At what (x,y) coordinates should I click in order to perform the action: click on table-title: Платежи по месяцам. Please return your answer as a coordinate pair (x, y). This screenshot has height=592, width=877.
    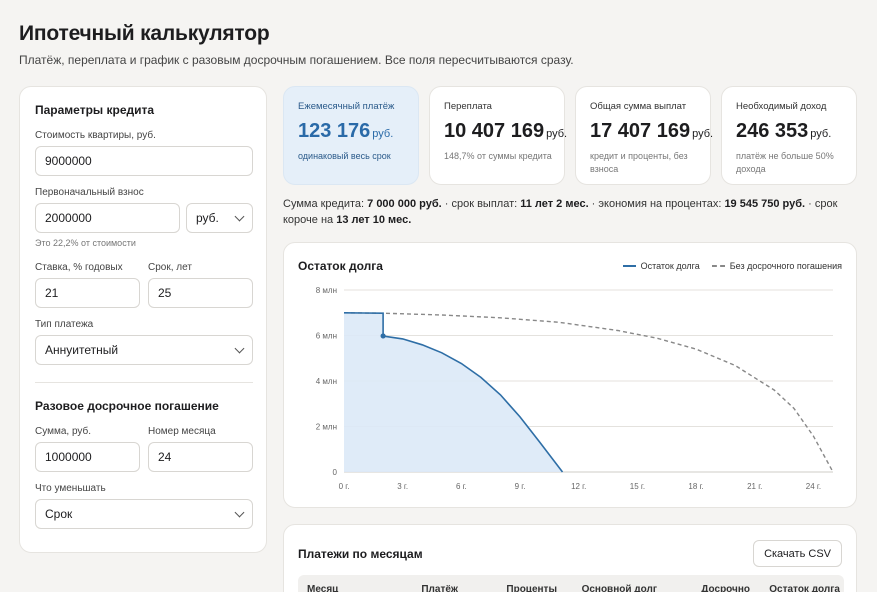
    Looking at the image, I should click on (360, 554).